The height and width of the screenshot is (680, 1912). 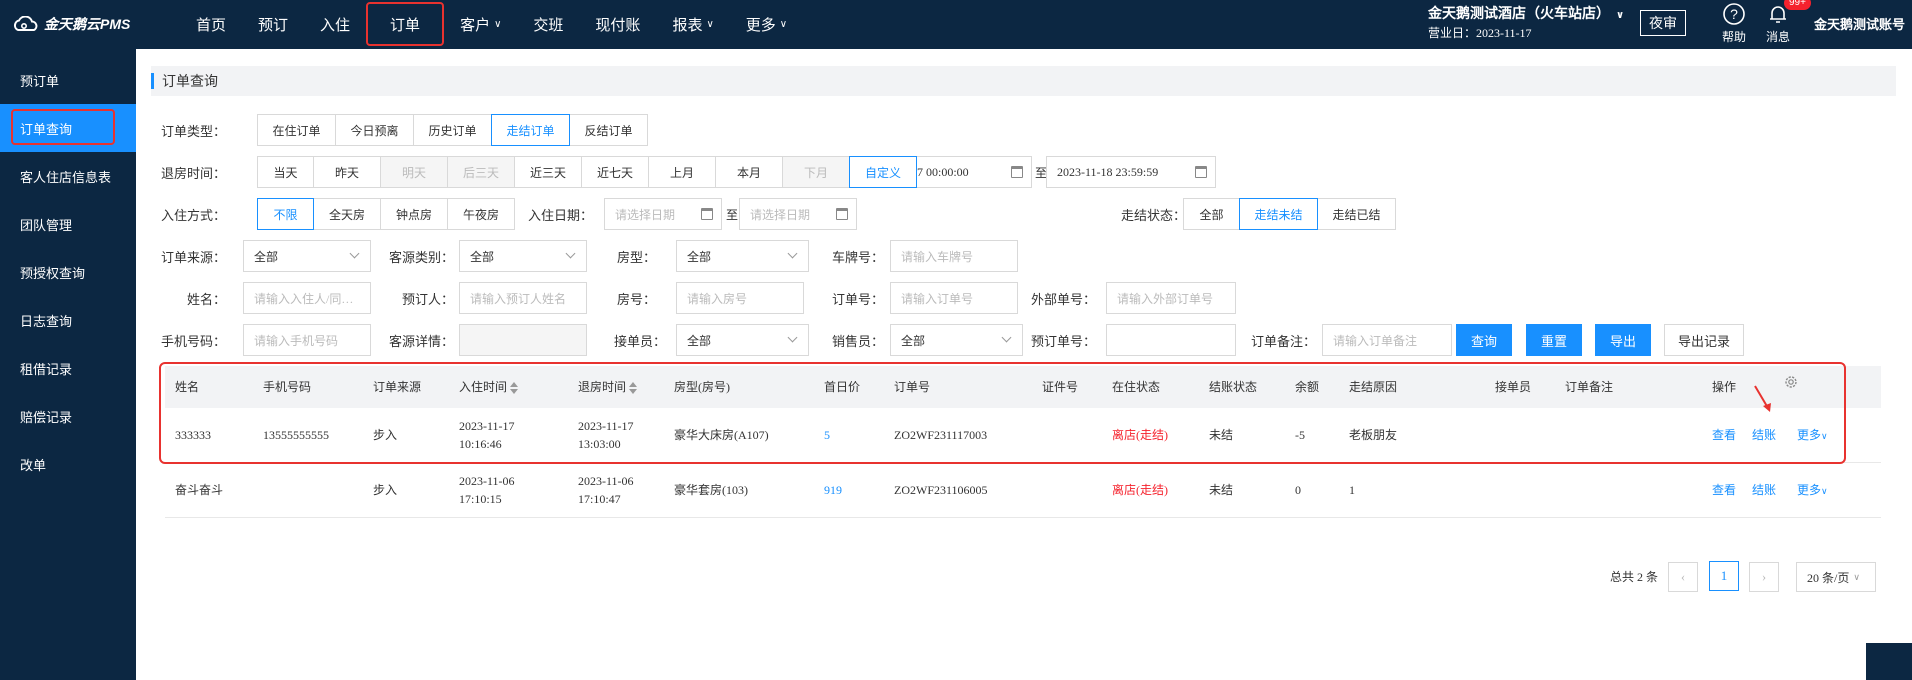 What do you see at coordinates (1387, 340) in the screenshot?
I see `remark-input: 请输入订单备注` at bounding box center [1387, 340].